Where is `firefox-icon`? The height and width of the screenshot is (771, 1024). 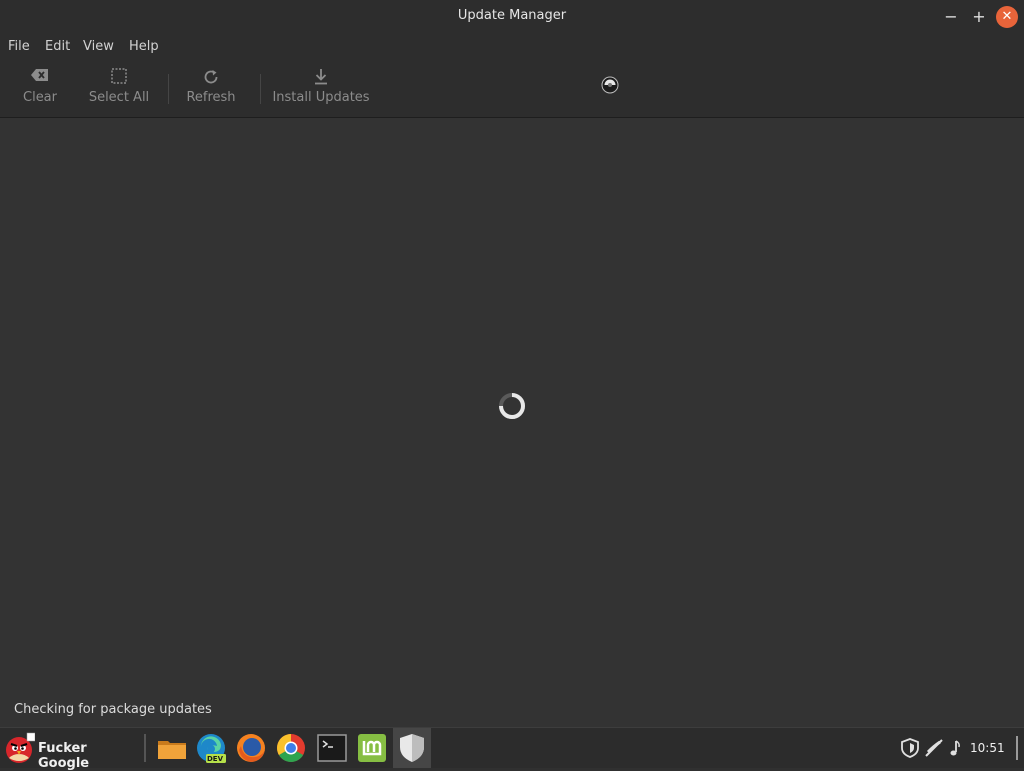 firefox-icon is located at coordinates (251, 751).